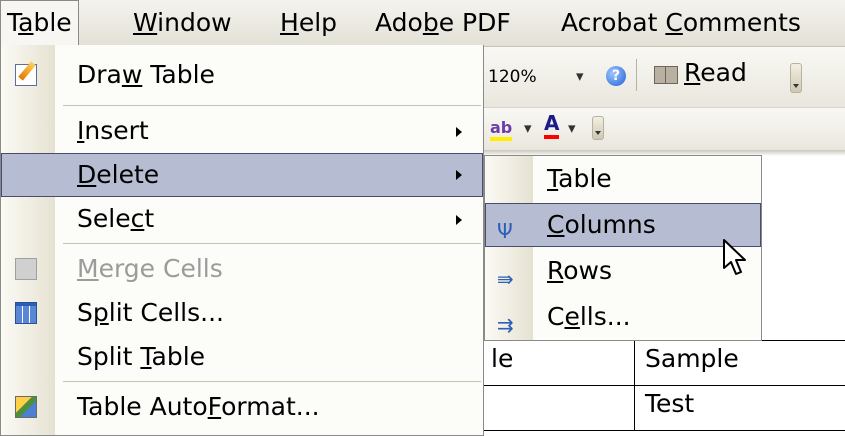 Image resolution: width=845 pixels, height=436 pixels. What do you see at coordinates (141, 356) in the screenshot?
I see `menu-item-label: Split Table` at bounding box center [141, 356].